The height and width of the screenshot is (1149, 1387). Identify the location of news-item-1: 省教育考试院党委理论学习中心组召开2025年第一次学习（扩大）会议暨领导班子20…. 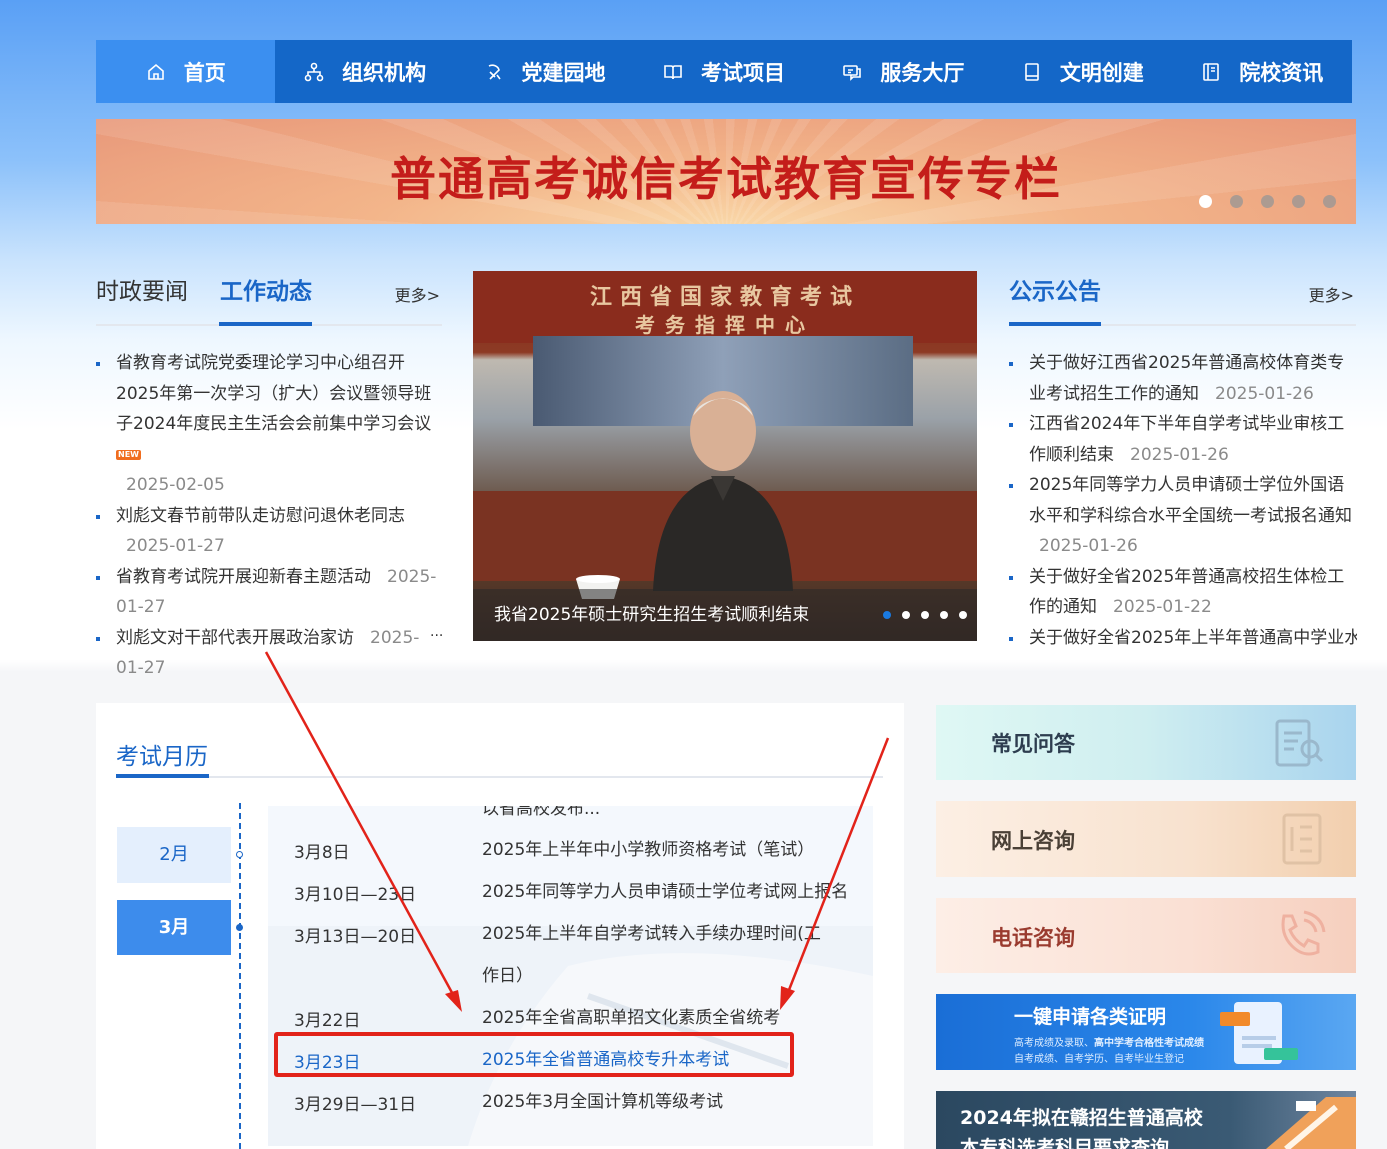
(269, 424).